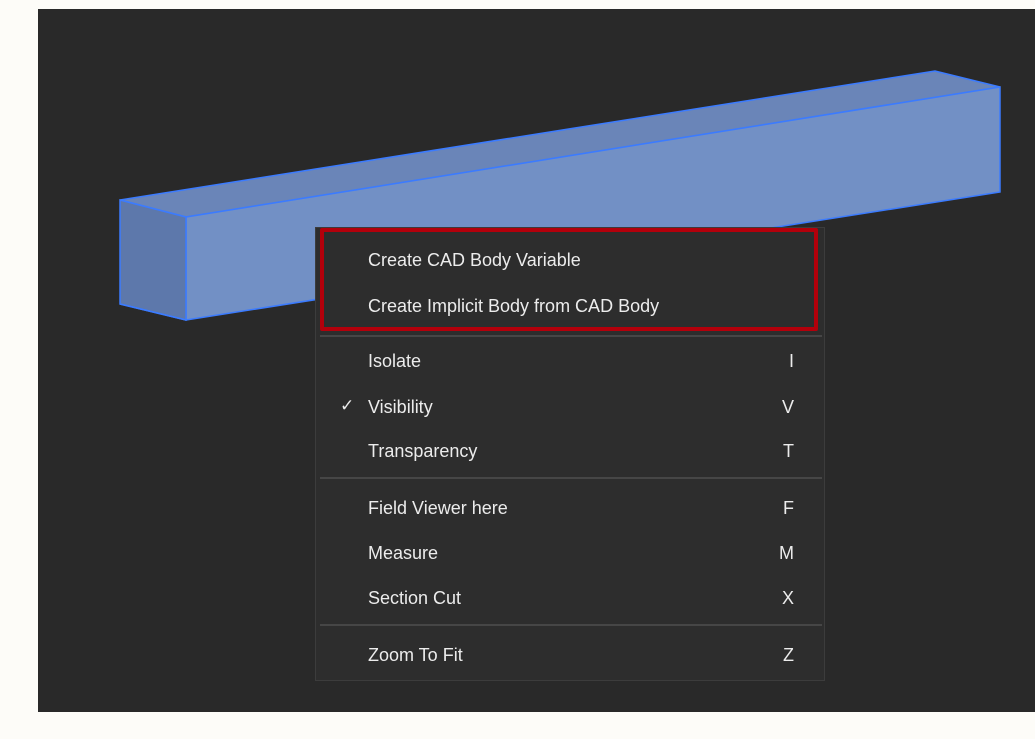 The height and width of the screenshot is (739, 1035). Describe the element at coordinates (570, 599) in the screenshot. I see `menu-item-section-cut: Section Cut X` at that location.